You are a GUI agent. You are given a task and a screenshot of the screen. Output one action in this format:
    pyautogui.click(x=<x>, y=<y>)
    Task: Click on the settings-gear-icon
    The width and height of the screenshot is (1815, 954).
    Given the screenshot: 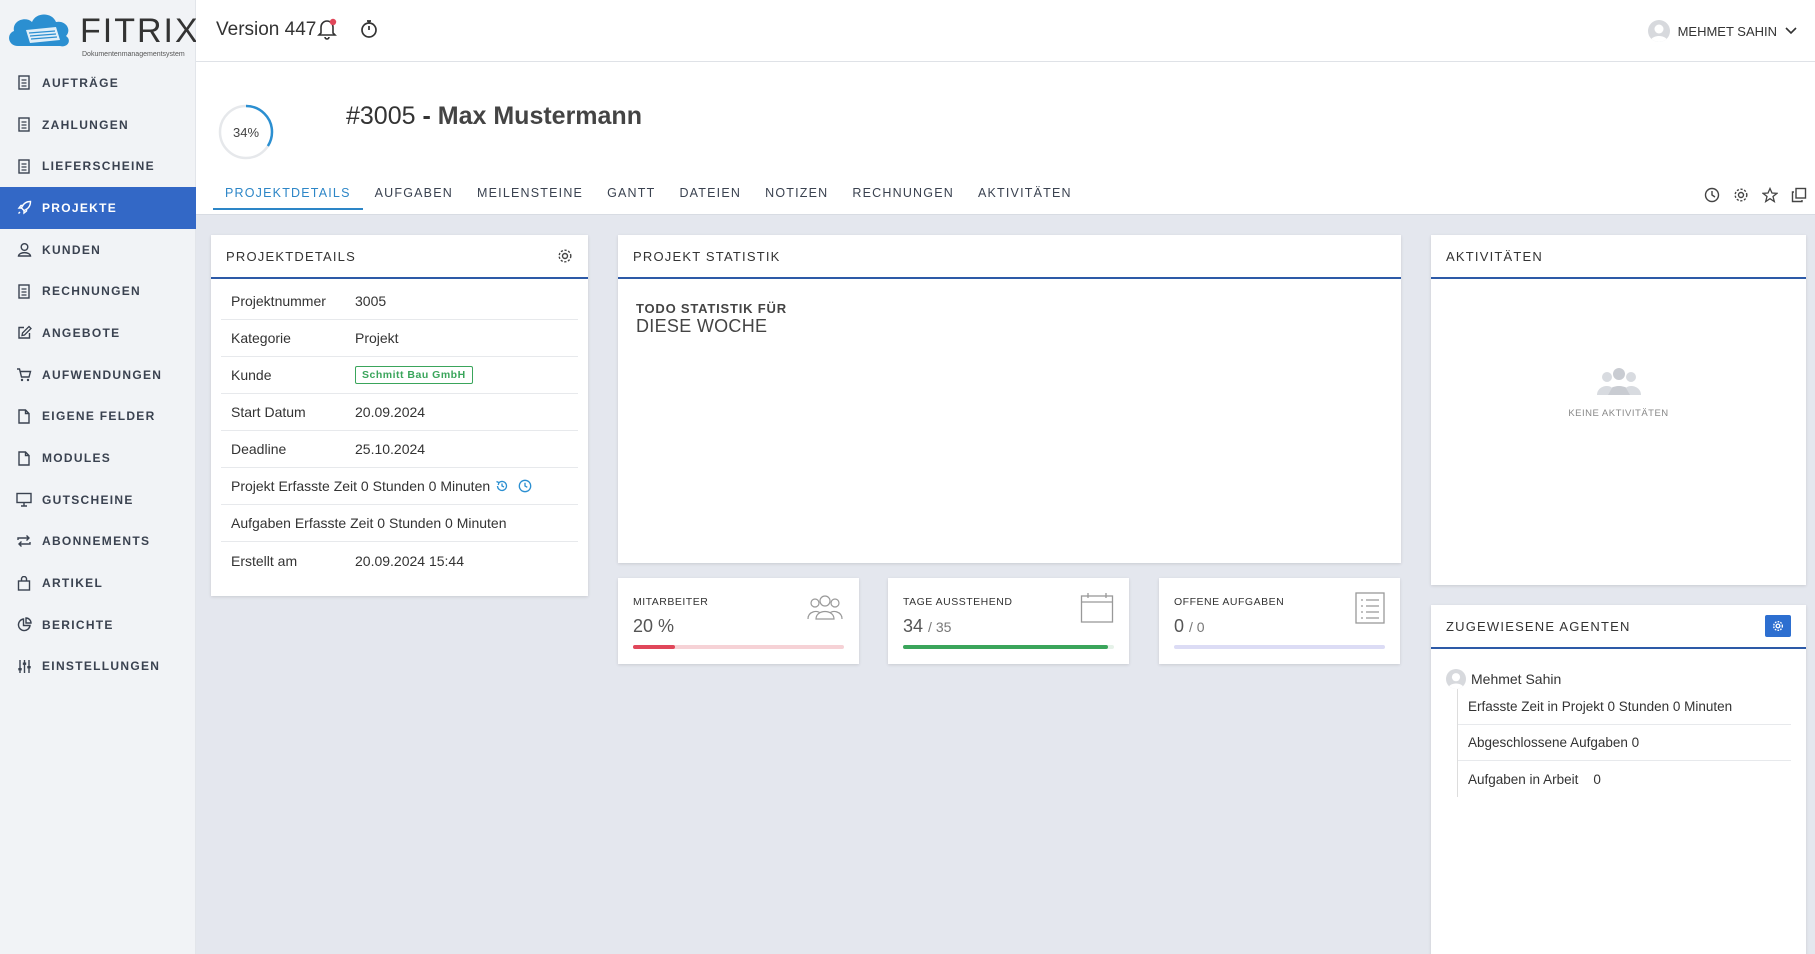 What is the action you would take?
    pyautogui.click(x=565, y=256)
    